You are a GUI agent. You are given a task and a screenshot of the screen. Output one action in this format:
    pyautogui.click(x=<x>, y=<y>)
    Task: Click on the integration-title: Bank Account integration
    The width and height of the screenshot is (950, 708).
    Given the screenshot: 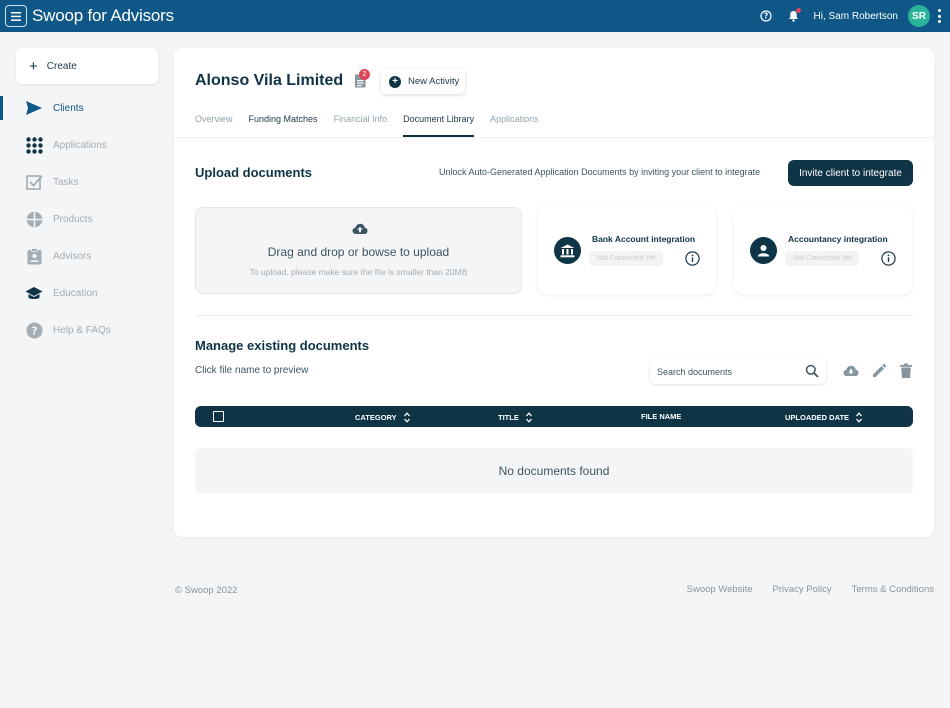 What is the action you would take?
    pyautogui.click(x=644, y=239)
    